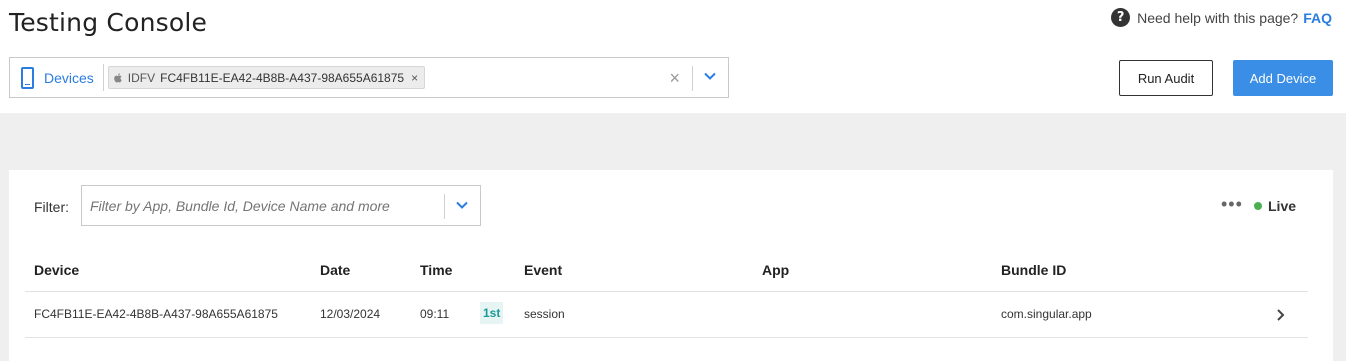 The width and height of the screenshot is (1346, 361). What do you see at coordinates (335, 270) in the screenshot?
I see `column-header-date: Date` at bounding box center [335, 270].